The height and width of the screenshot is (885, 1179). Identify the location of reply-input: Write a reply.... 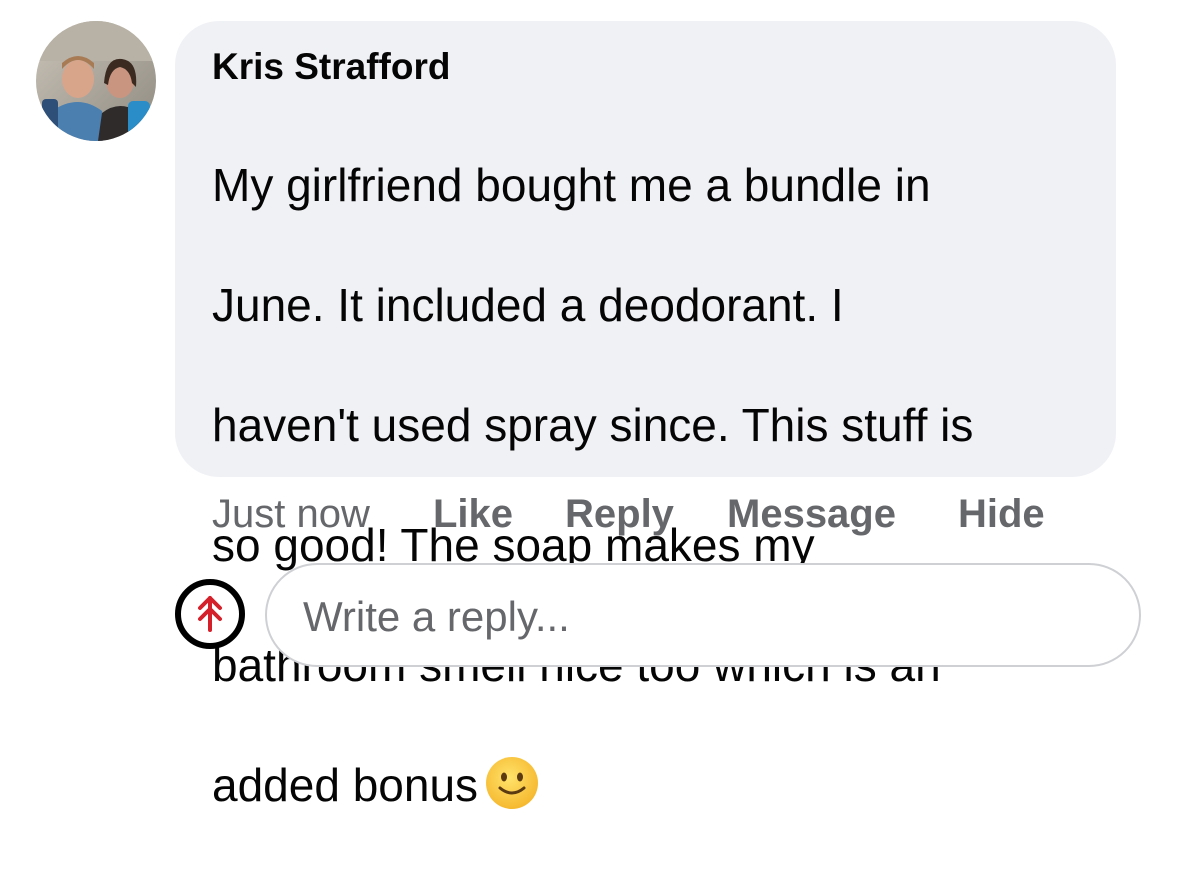
(703, 615).